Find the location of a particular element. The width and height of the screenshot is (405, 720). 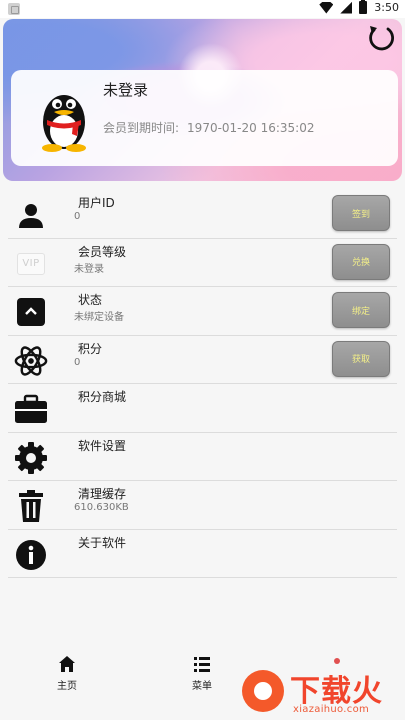

list-item-status: 状态 未绑定设备 绑定 is located at coordinates (202, 311).